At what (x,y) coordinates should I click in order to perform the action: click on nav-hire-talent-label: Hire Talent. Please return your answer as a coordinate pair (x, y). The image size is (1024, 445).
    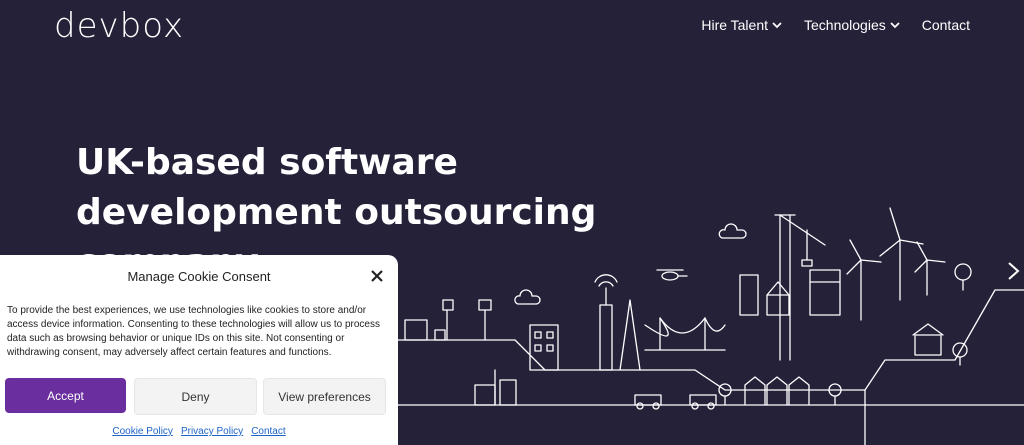
    Looking at the image, I should click on (735, 25).